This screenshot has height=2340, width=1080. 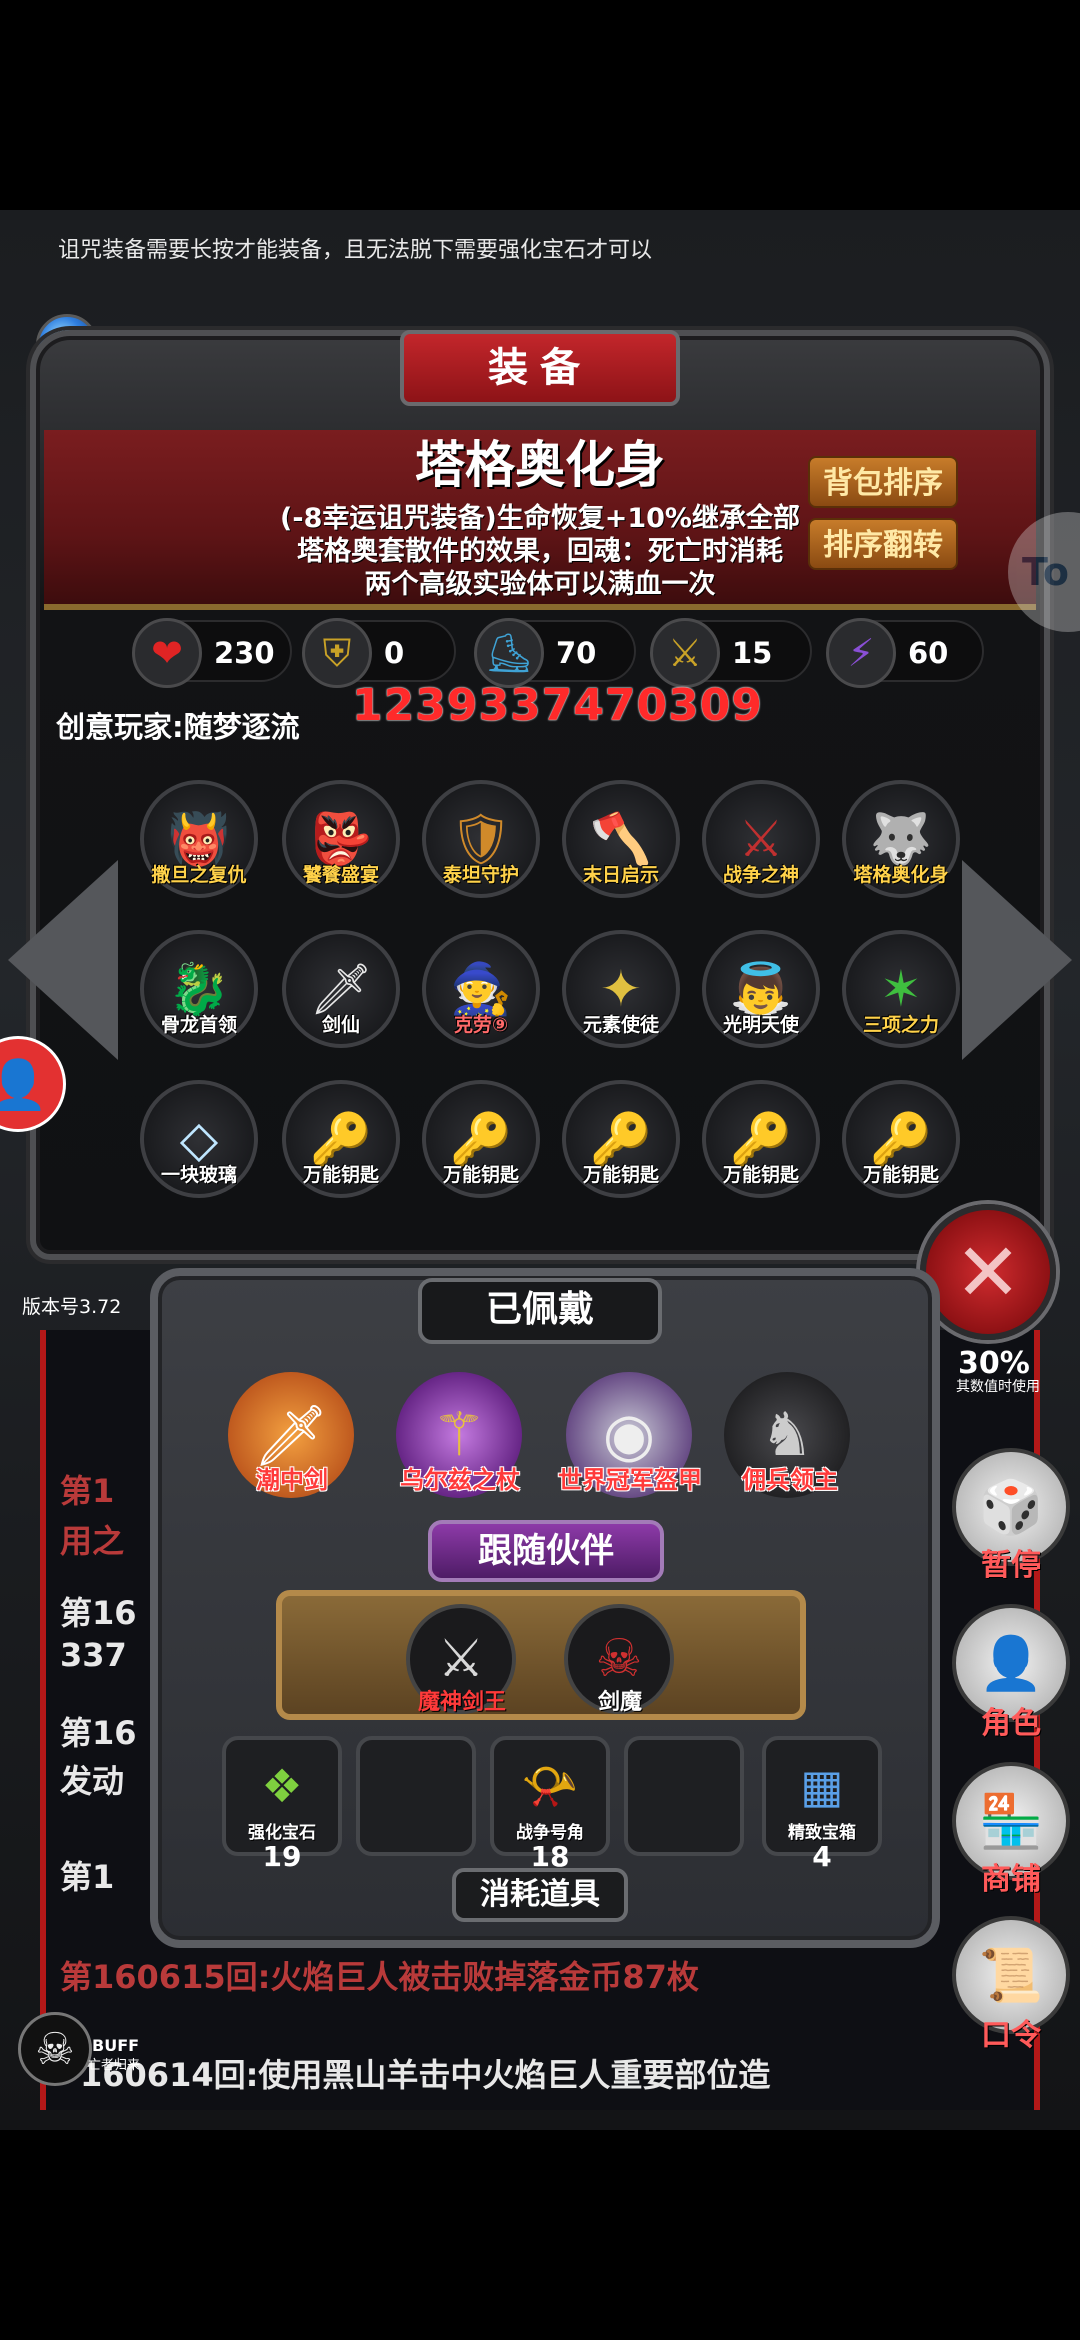 What do you see at coordinates (540, 2235) in the screenshot?
I see `navigation-bar-area` at bounding box center [540, 2235].